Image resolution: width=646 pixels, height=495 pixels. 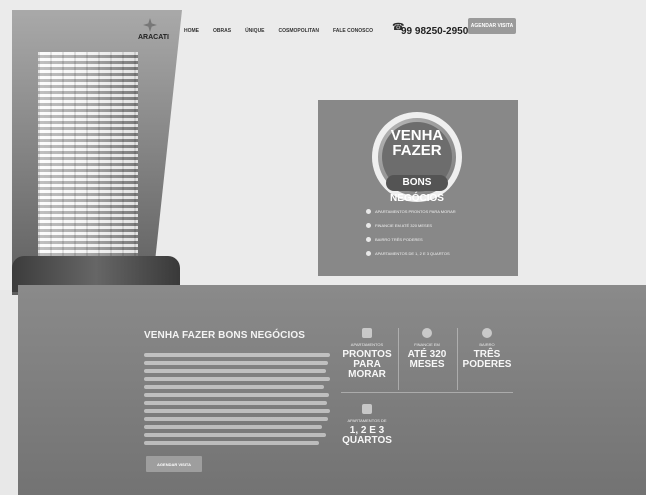 I want to click on feature-label: APARTAMENTOS, so click(x=367, y=344).